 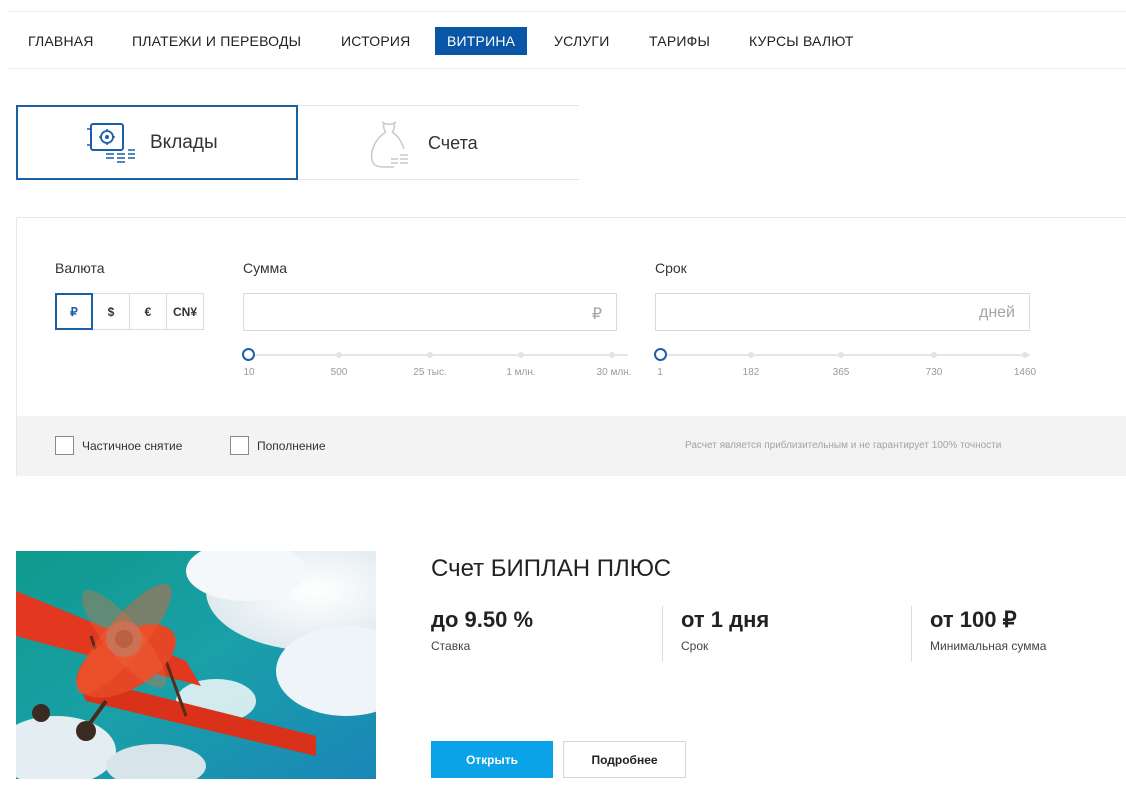 What do you see at coordinates (184, 142) in the screenshot?
I see `tab-deposits-label: Вклады` at bounding box center [184, 142].